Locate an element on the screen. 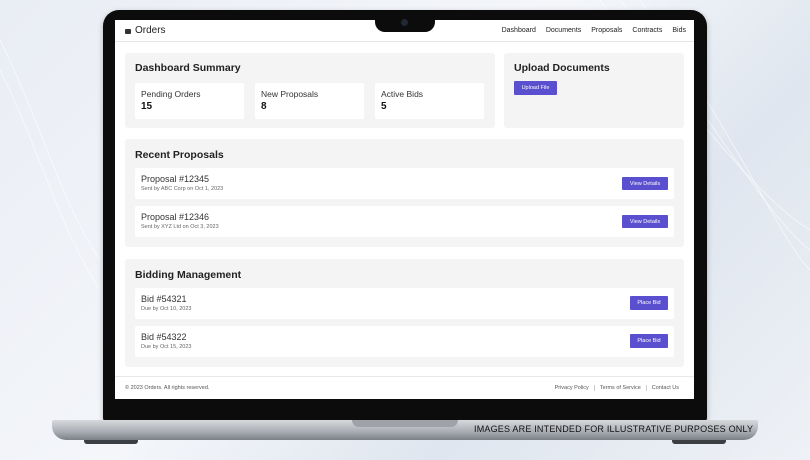 The image size is (810, 460). stat-label: New Proposals is located at coordinates (290, 94).